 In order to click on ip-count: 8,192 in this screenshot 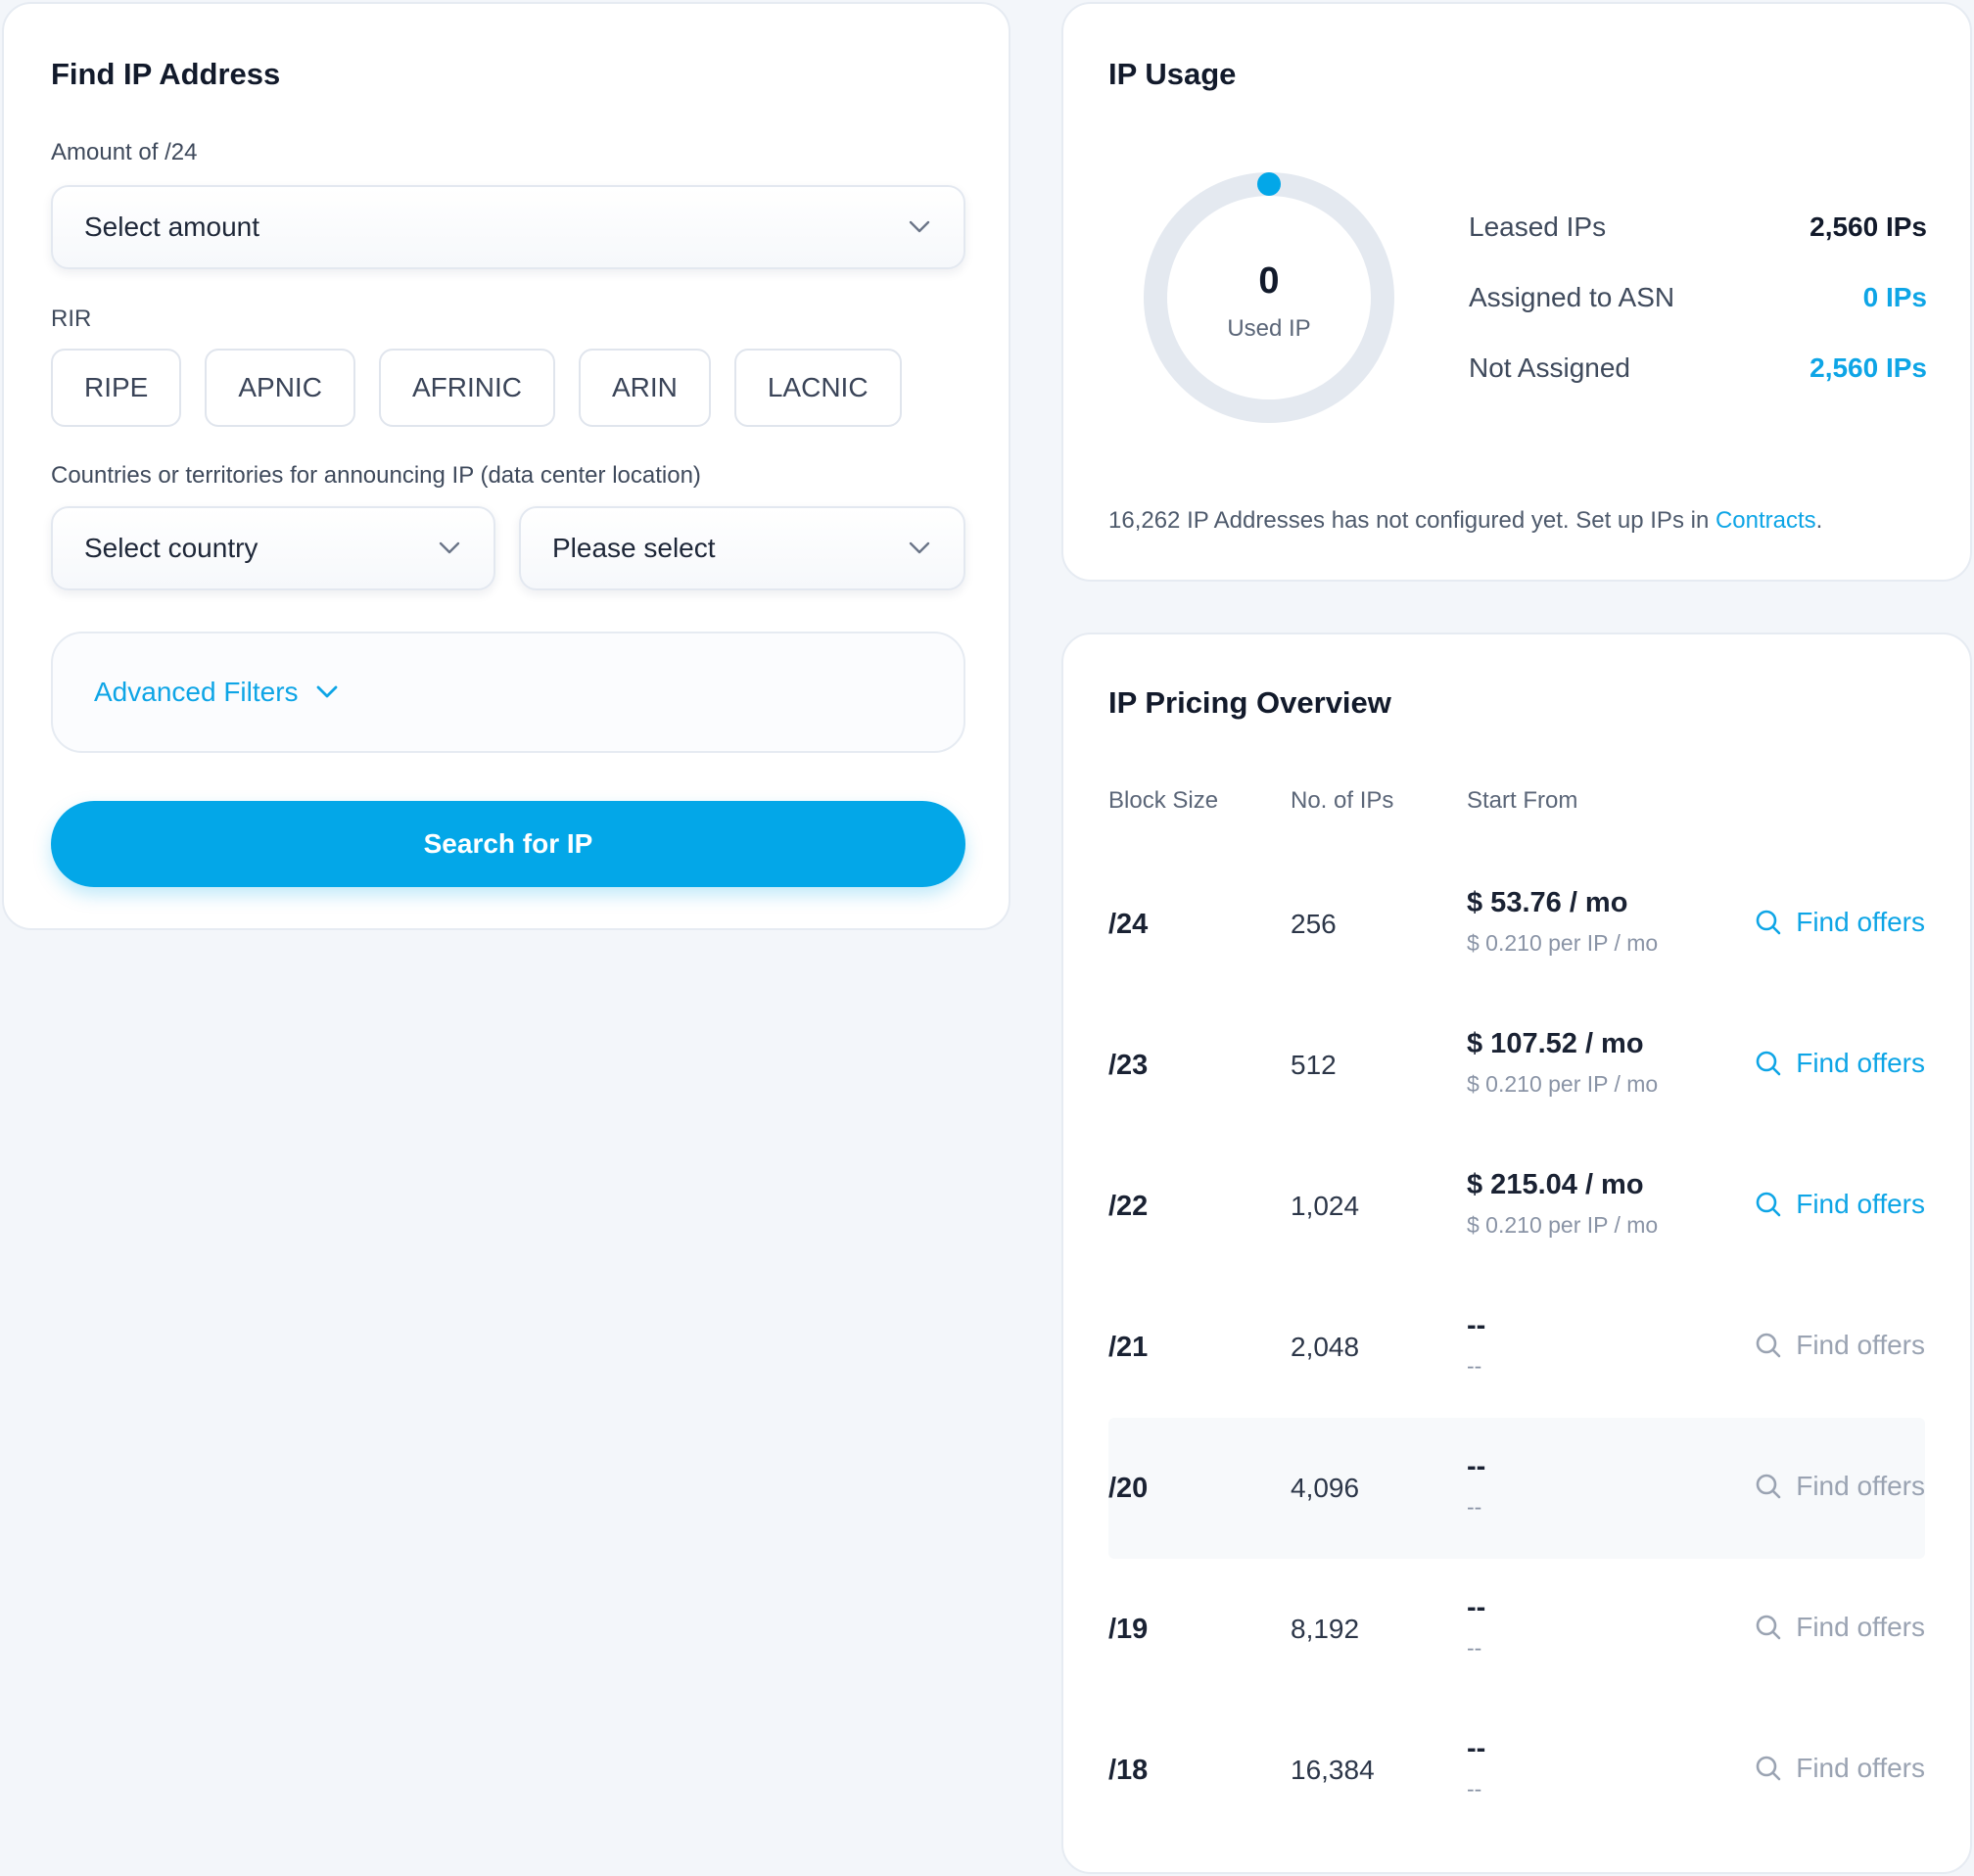, I will do `click(1325, 1629)`.